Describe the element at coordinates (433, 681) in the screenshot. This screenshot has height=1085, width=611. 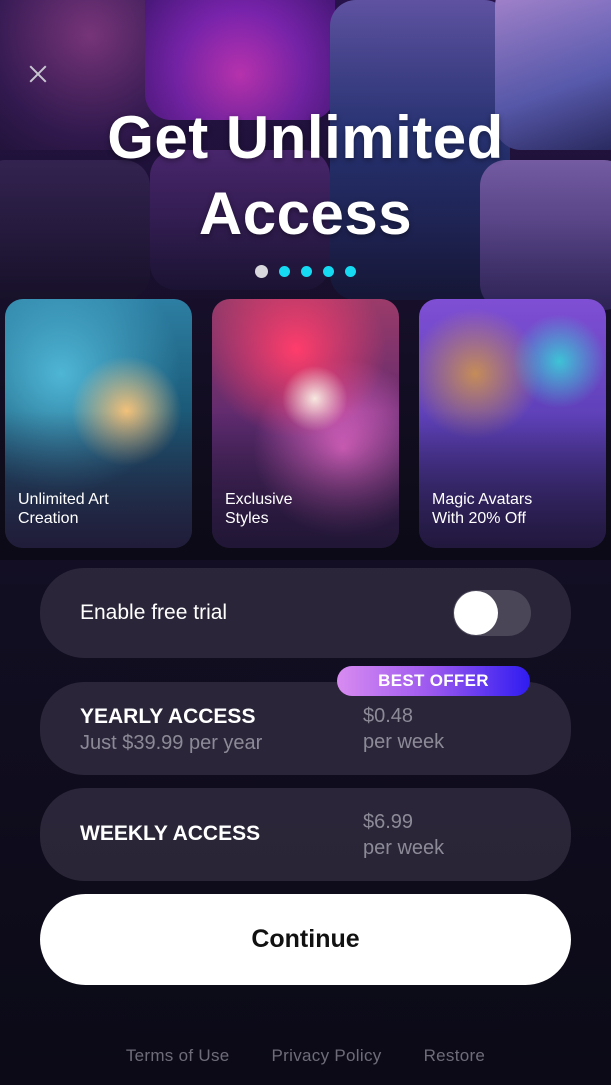
I see `best-offer-badge: BEST OFFER` at that location.